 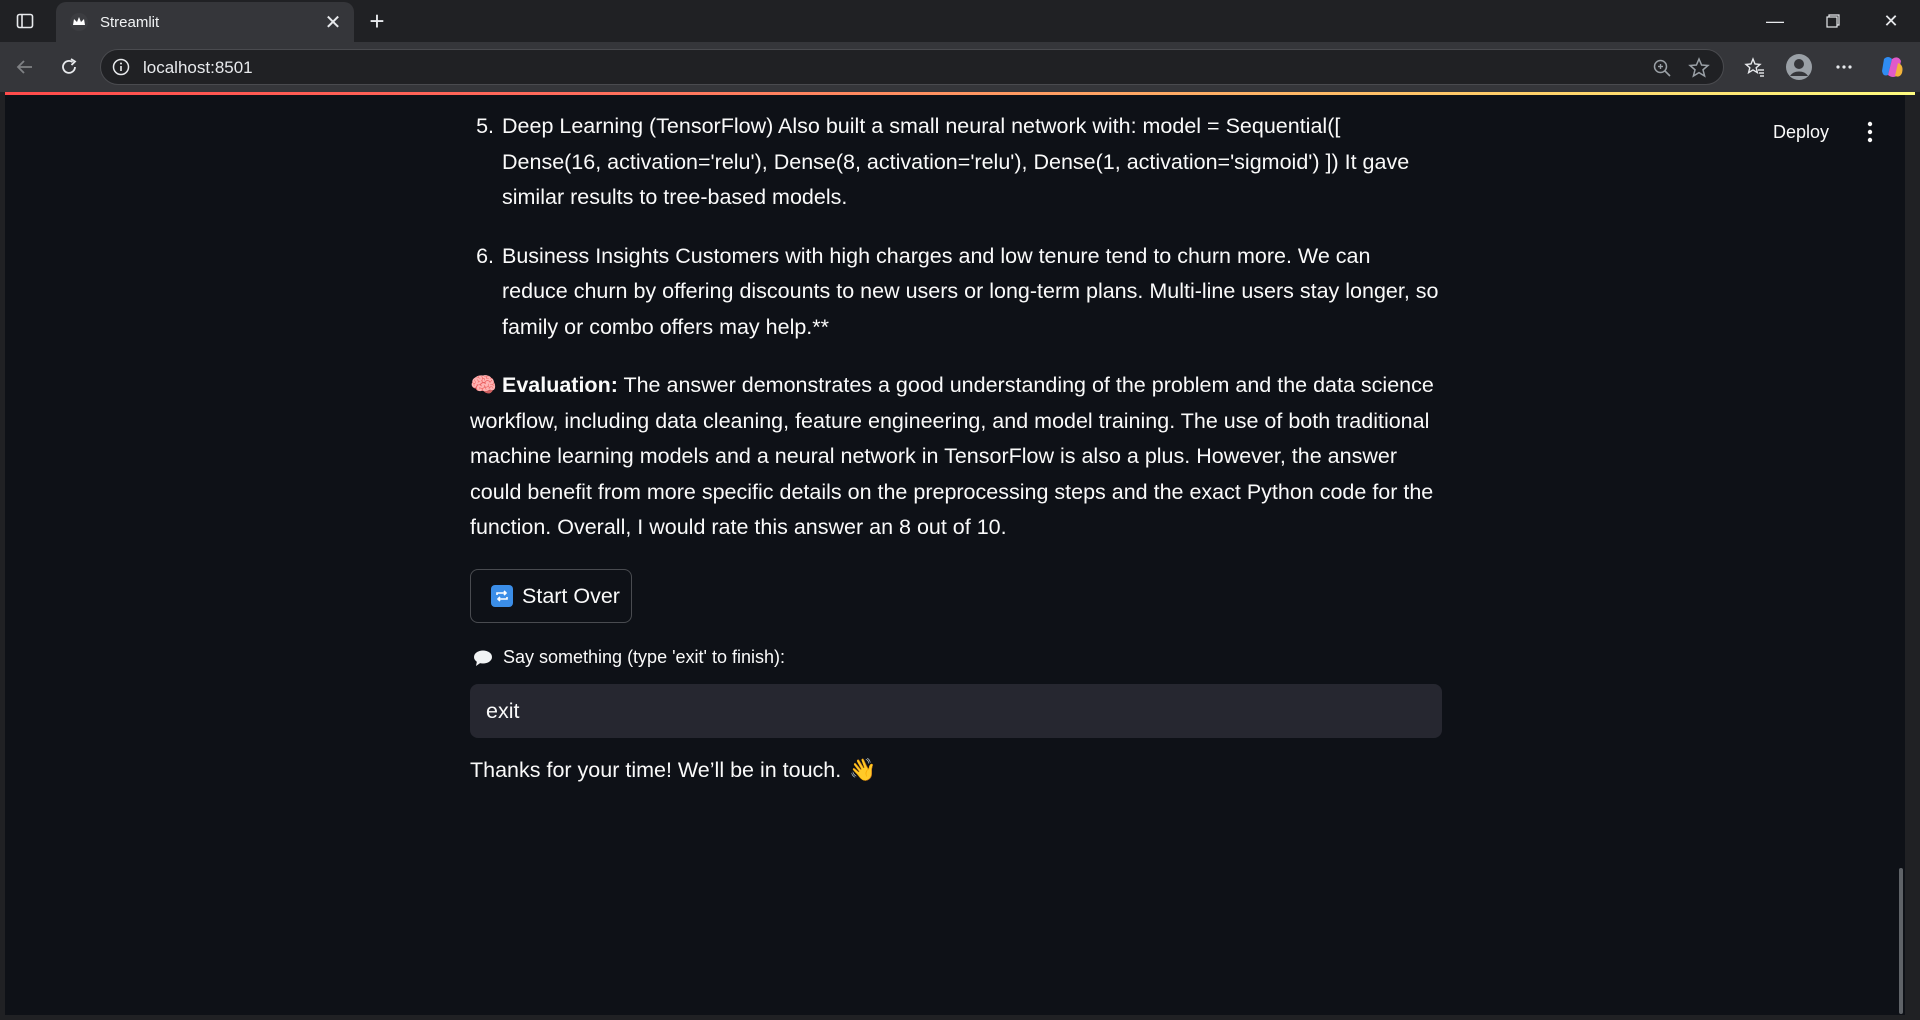 I want to click on site-info-icon, so click(x=121, y=67).